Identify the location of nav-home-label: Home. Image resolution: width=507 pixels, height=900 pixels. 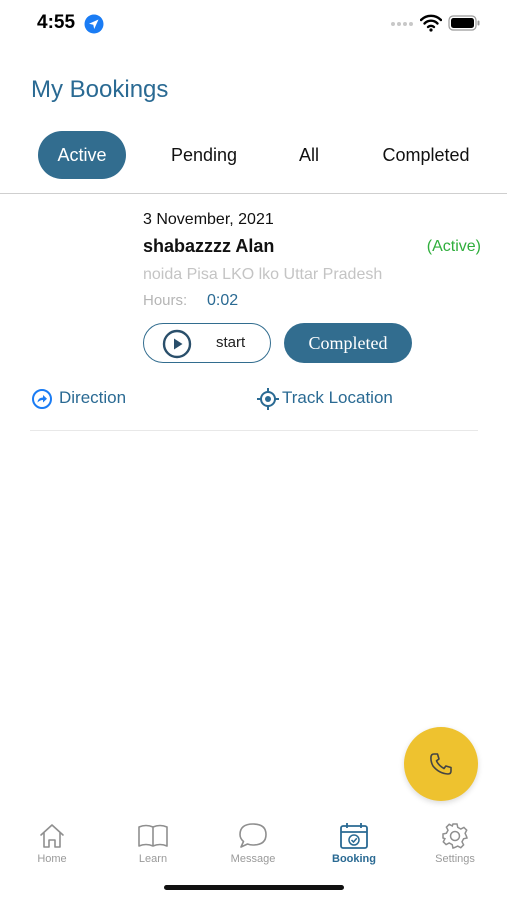
(52, 859).